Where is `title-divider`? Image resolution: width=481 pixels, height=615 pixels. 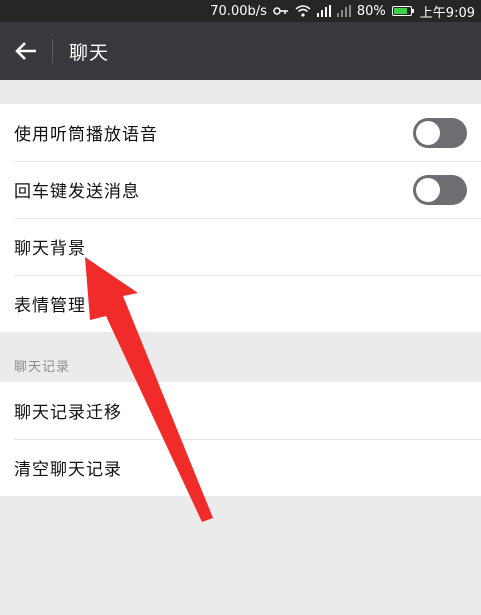 title-divider is located at coordinates (52, 51).